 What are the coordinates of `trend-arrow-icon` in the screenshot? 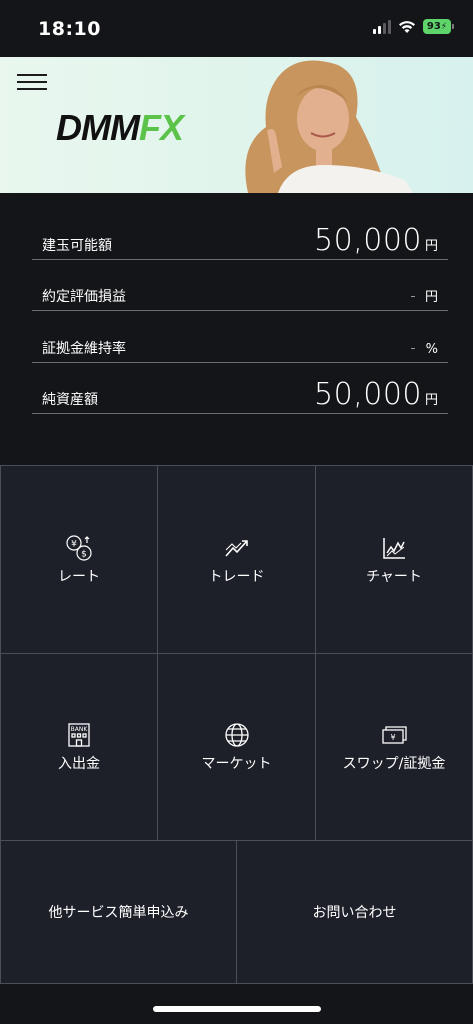 It's located at (236, 548).